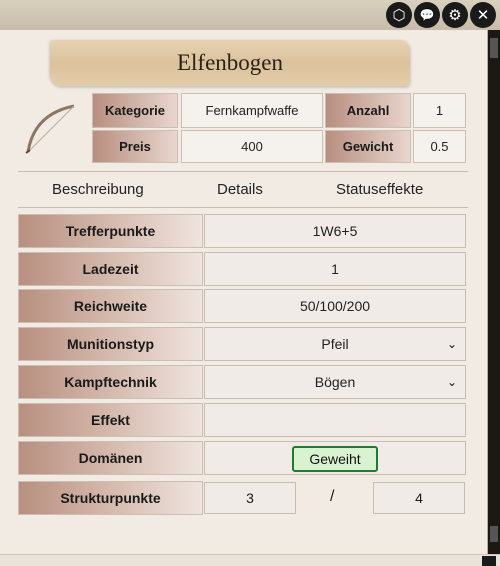 This screenshot has height=566, width=500. What do you see at coordinates (483, 15) in the screenshot?
I see `close-icon: ✕` at bounding box center [483, 15].